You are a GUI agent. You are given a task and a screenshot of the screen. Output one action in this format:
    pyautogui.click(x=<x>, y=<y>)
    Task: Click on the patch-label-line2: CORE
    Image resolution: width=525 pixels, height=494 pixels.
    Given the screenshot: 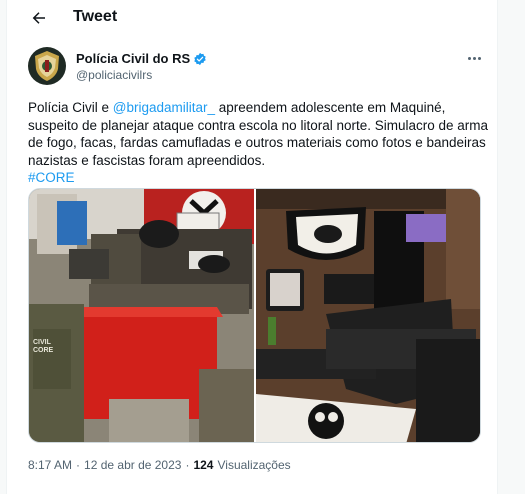 What is the action you would take?
    pyautogui.click(x=43, y=350)
    